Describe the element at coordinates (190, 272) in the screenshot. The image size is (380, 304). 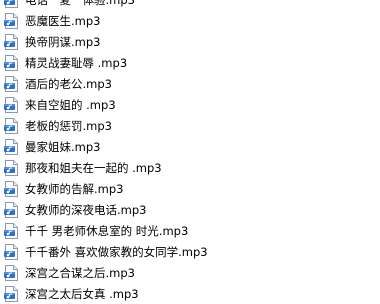
I see `file-item: 深宫之合谋之后.mp3` at that location.